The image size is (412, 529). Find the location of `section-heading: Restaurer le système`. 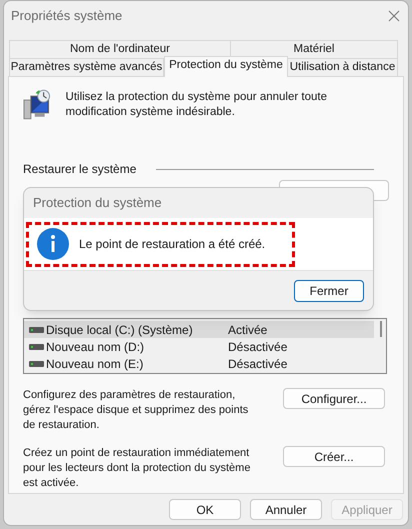

section-heading: Restaurer le système is located at coordinates (79, 169).